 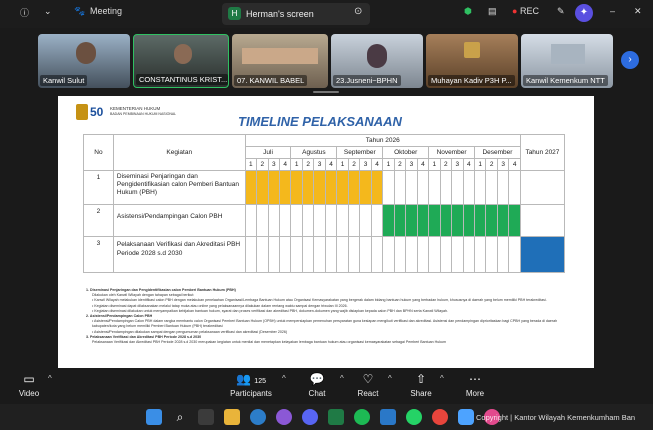 What do you see at coordinates (106, 11) in the screenshot?
I see `meeting-label: Meeting` at bounding box center [106, 11].